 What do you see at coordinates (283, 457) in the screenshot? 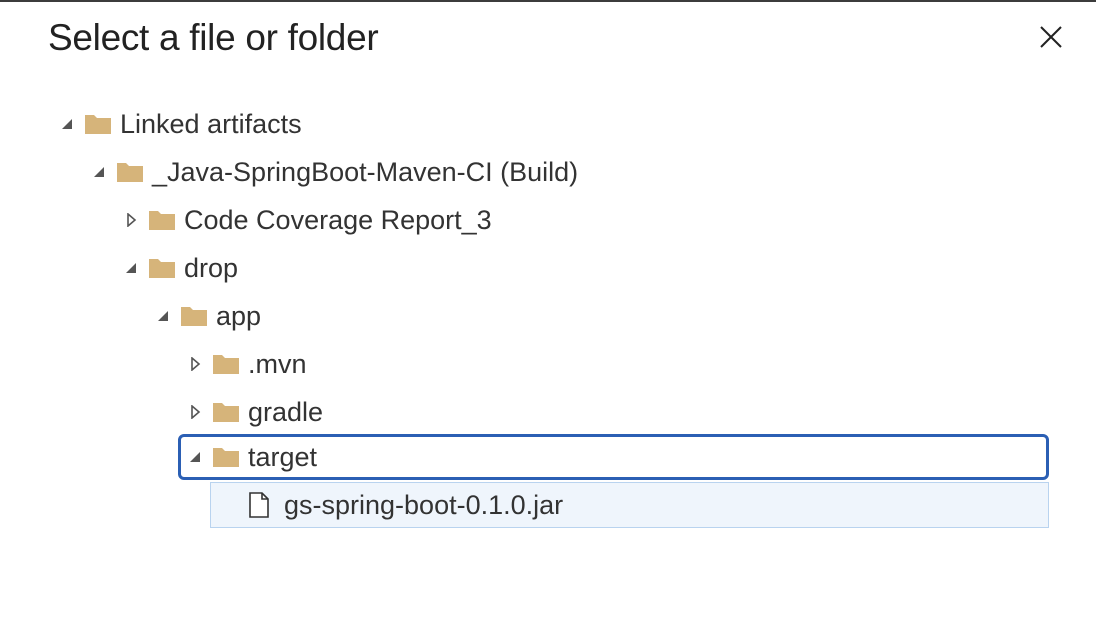
I see `tree-node-label: target` at bounding box center [283, 457].